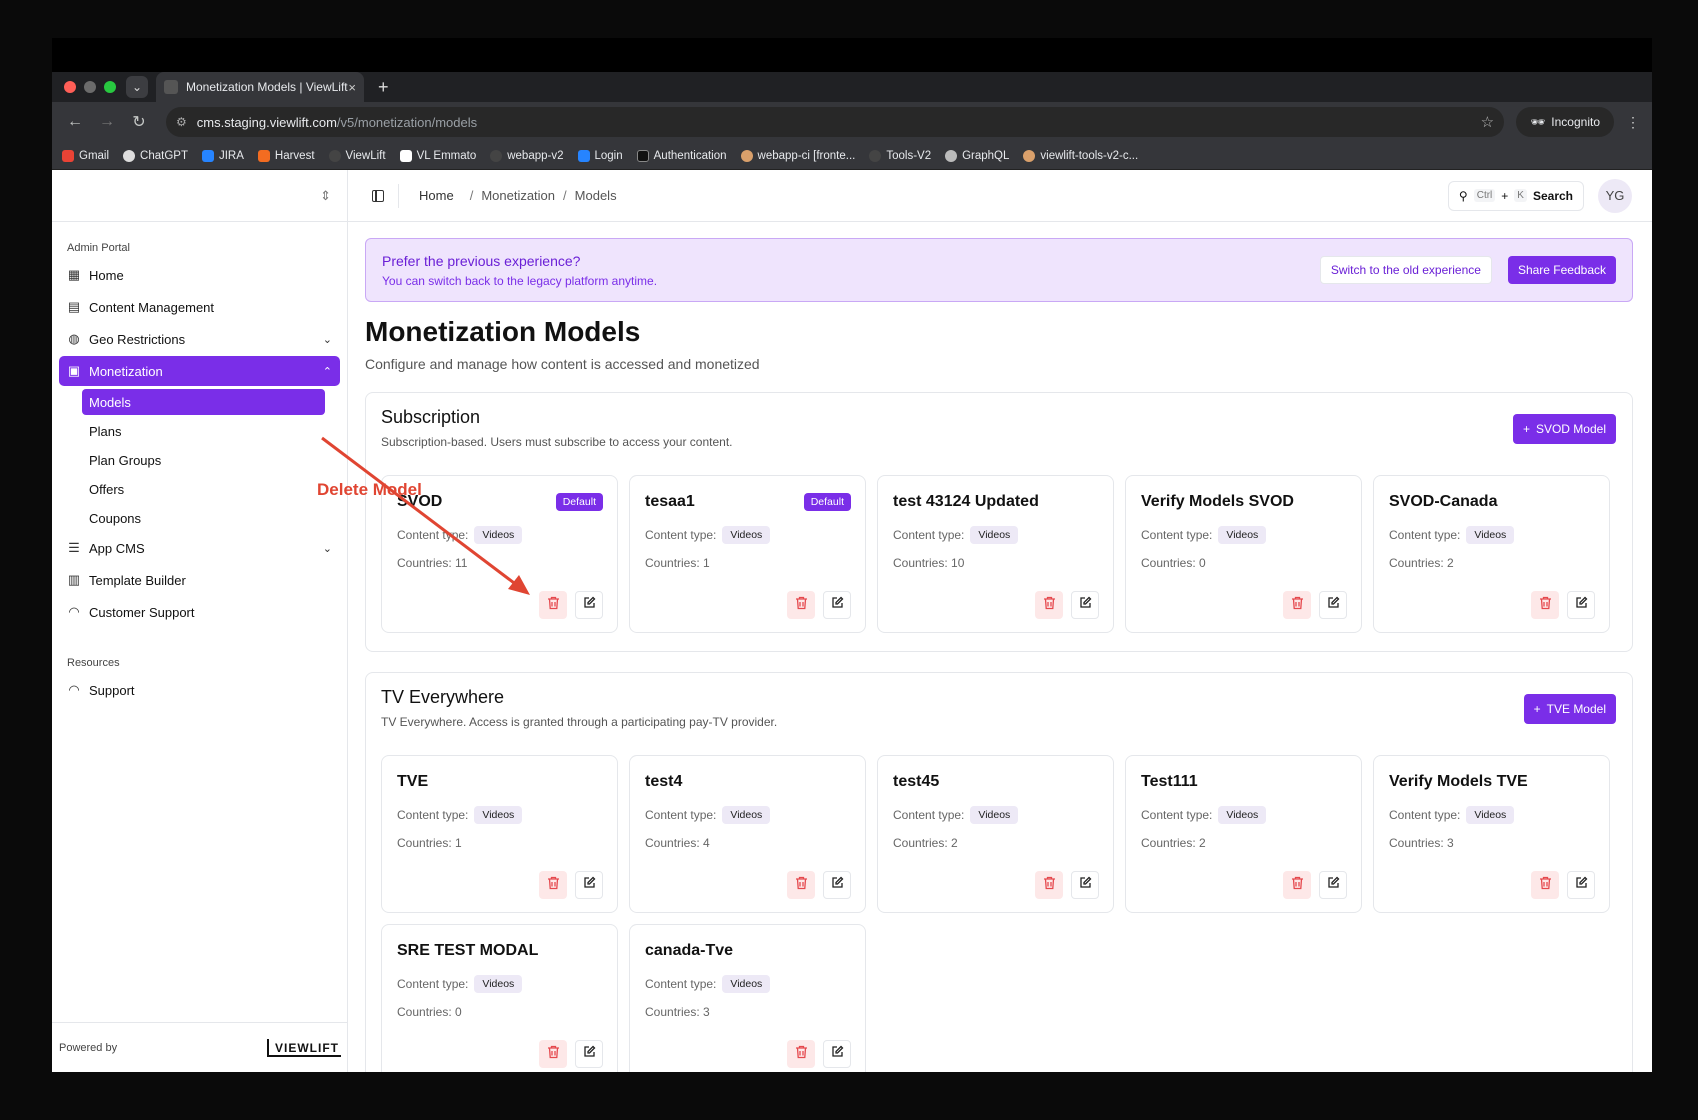 Image resolution: width=1698 pixels, height=1120 pixels. I want to click on sidebar-item-monetization: ▣ Monetization ⌃, so click(199, 371).